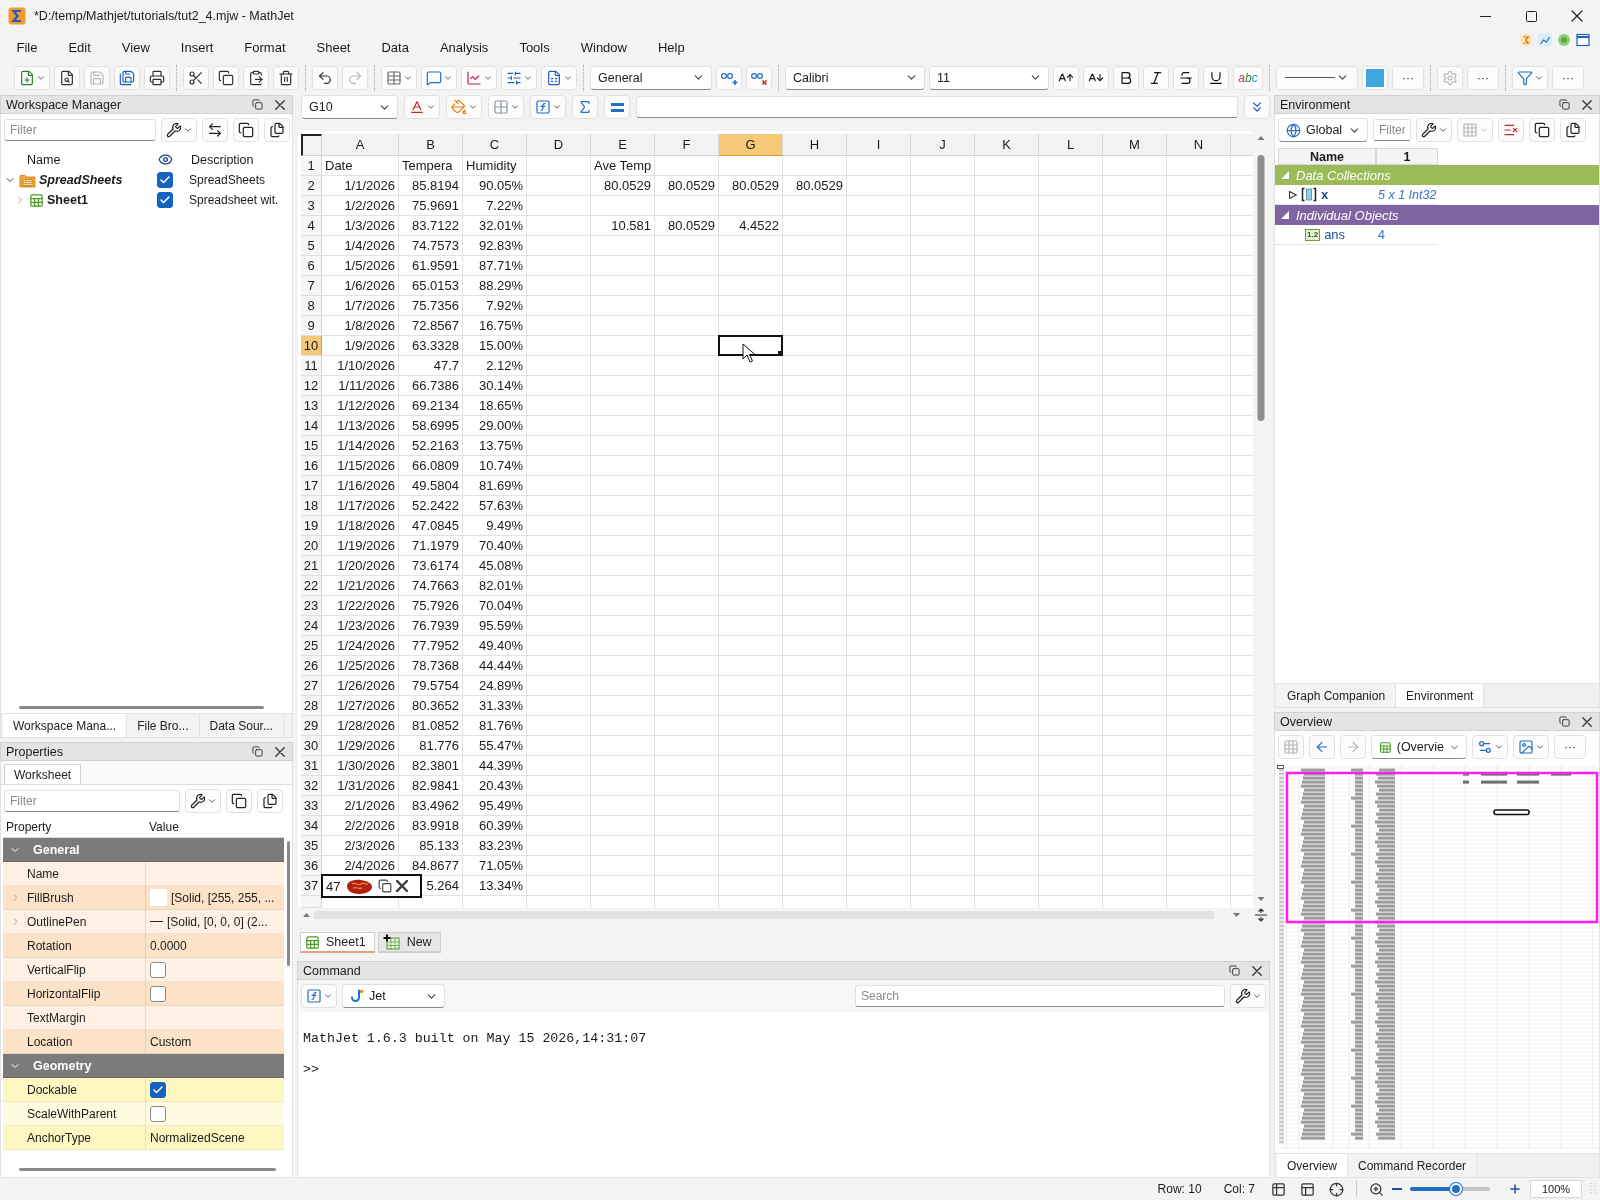 This screenshot has width=1600, height=1200. What do you see at coordinates (311, 586) in the screenshot?
I see `row-header: 22` at bounding box center [311, 586].